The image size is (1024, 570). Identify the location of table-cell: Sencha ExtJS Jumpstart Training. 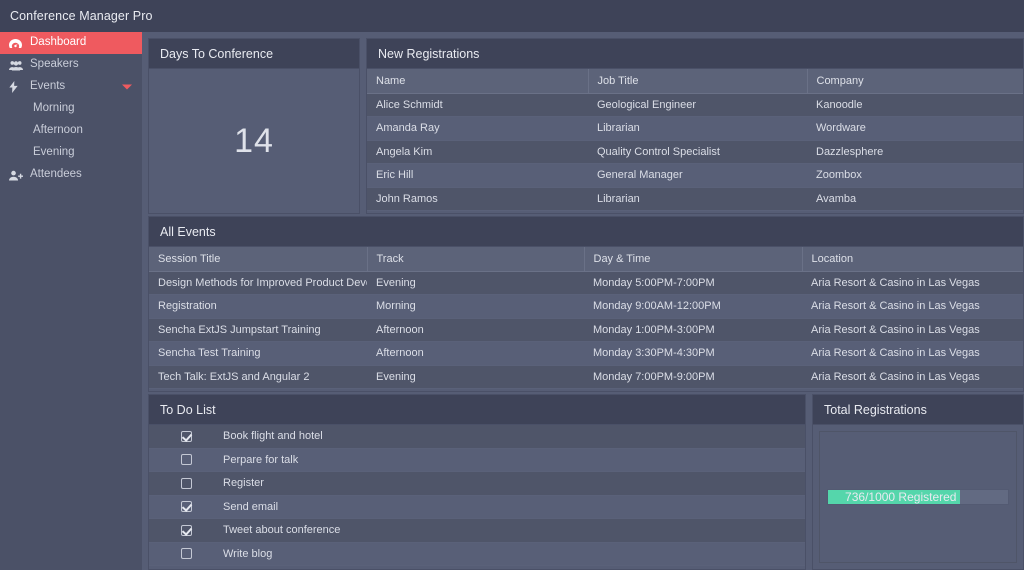
(258, 330).